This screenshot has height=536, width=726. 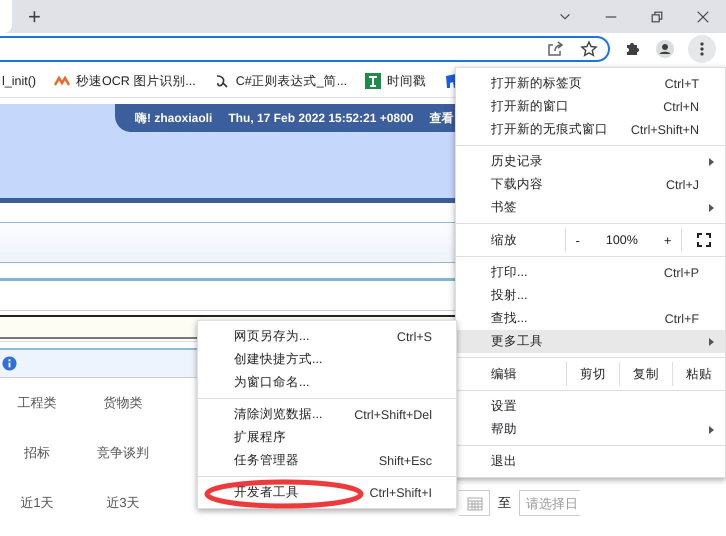 I want to click on close-icon, so click(x=703, y=17).